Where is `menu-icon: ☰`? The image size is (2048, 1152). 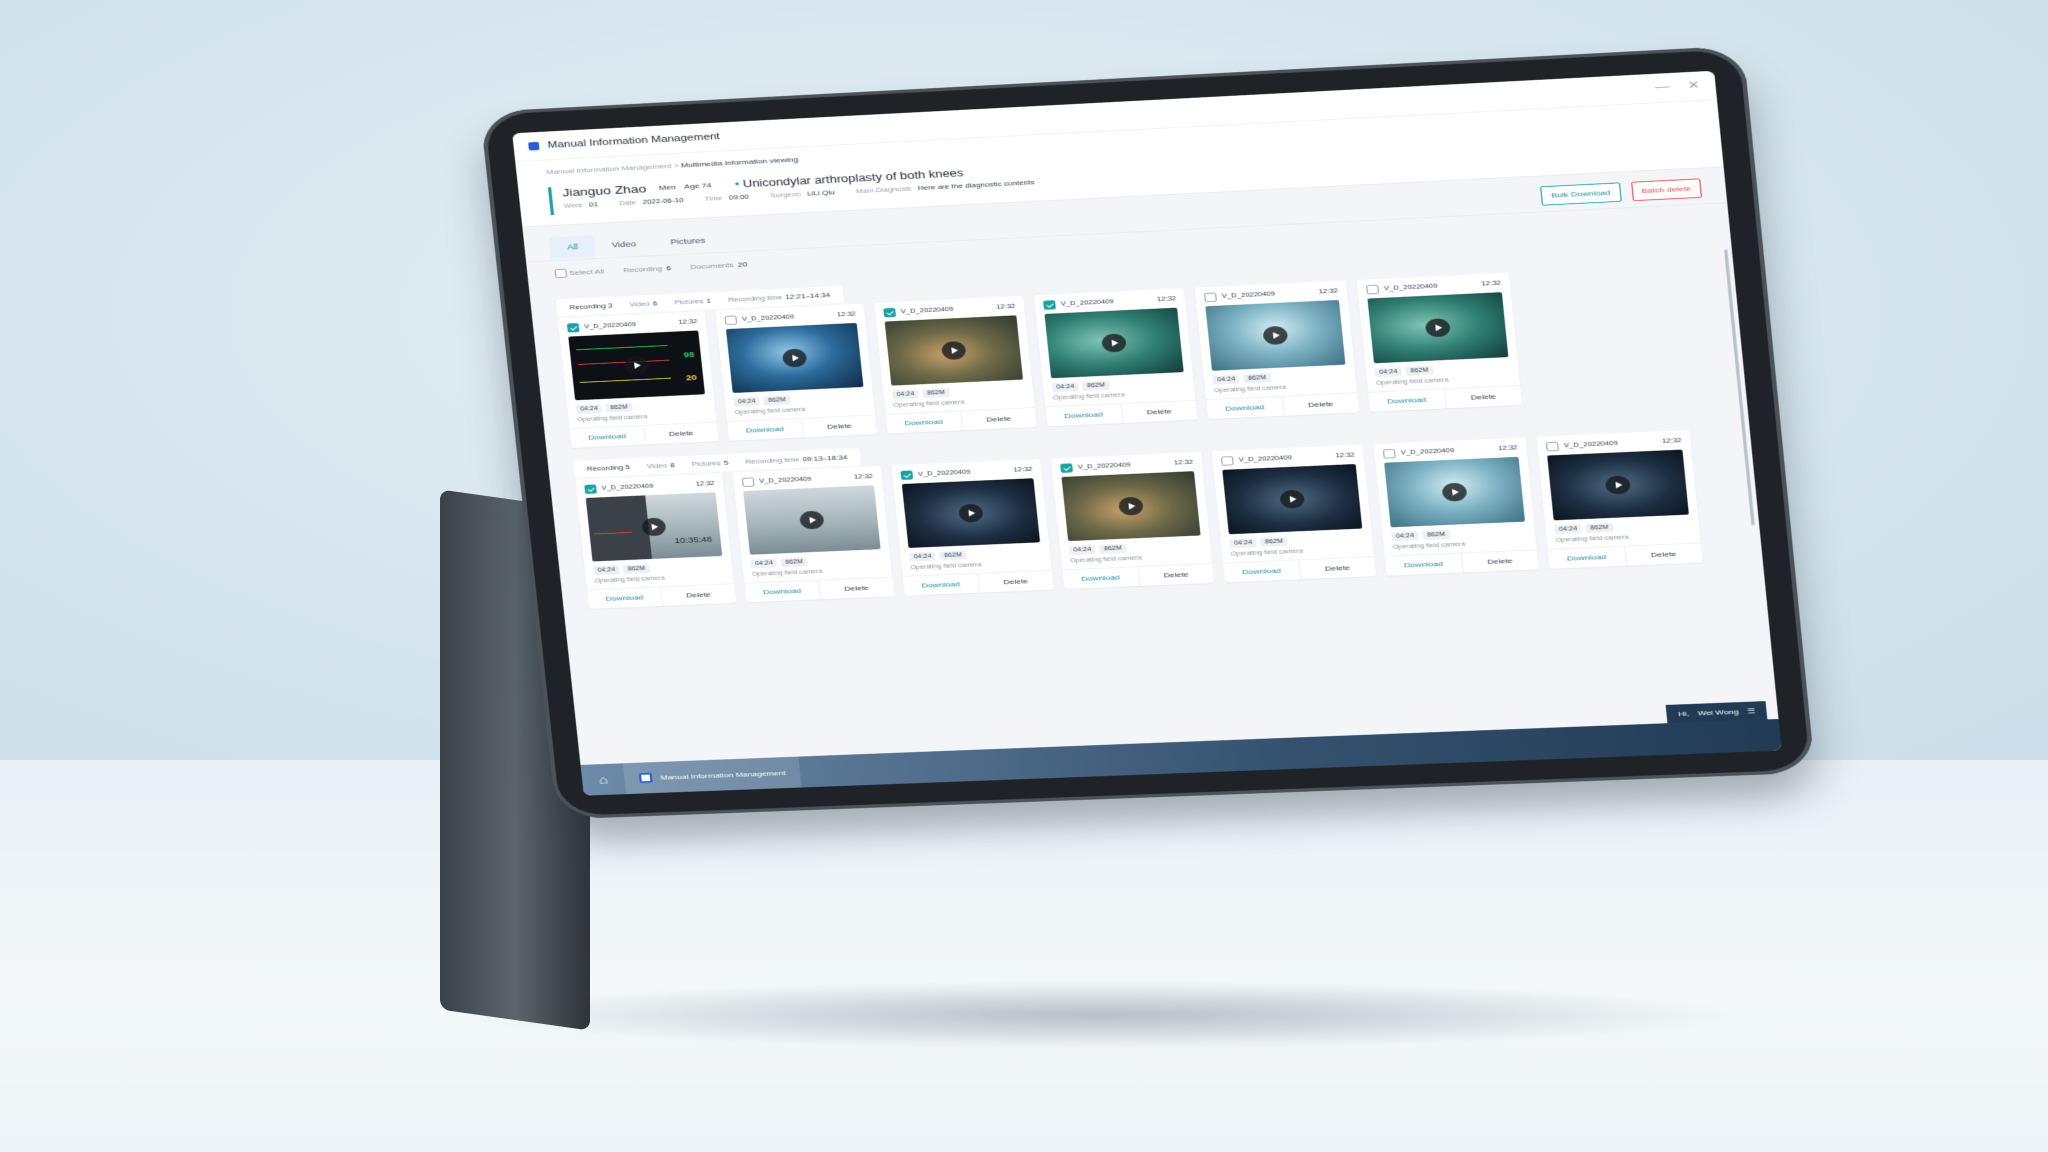
menu-icon: ☰ is located at coordinates (1751, 711).